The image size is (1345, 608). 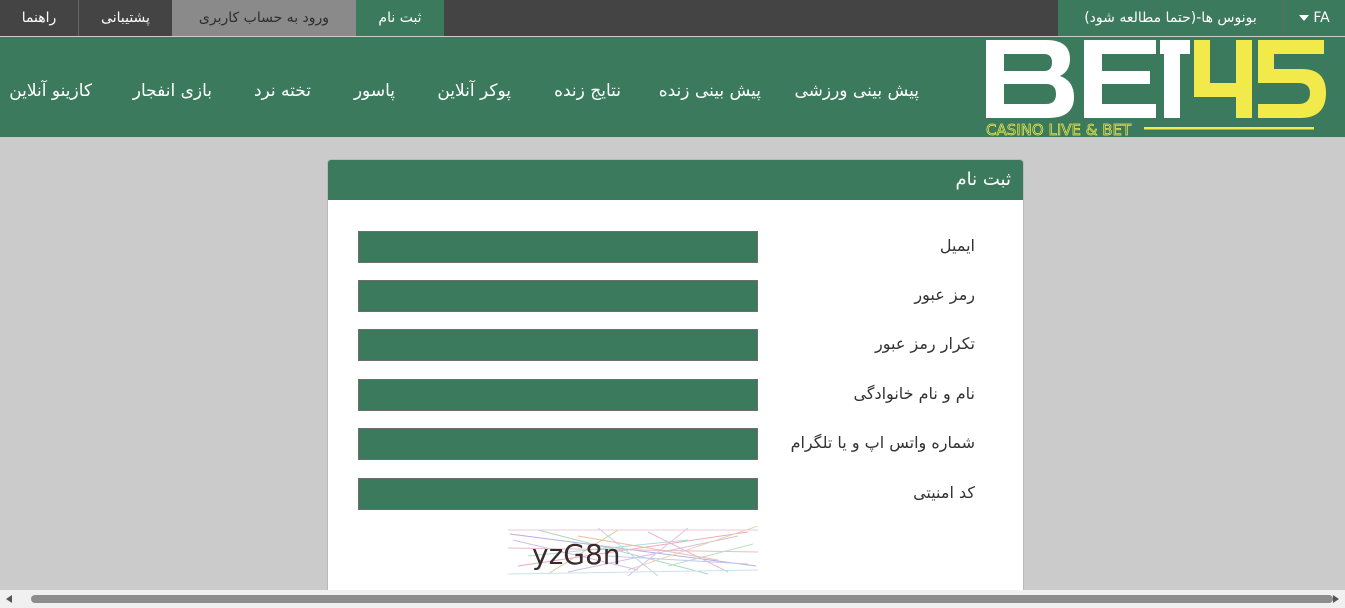 What do you see at coordinates (1321, 18) in the screenshot?
I see `language-label: FA` at bounding box center [1321, 18].